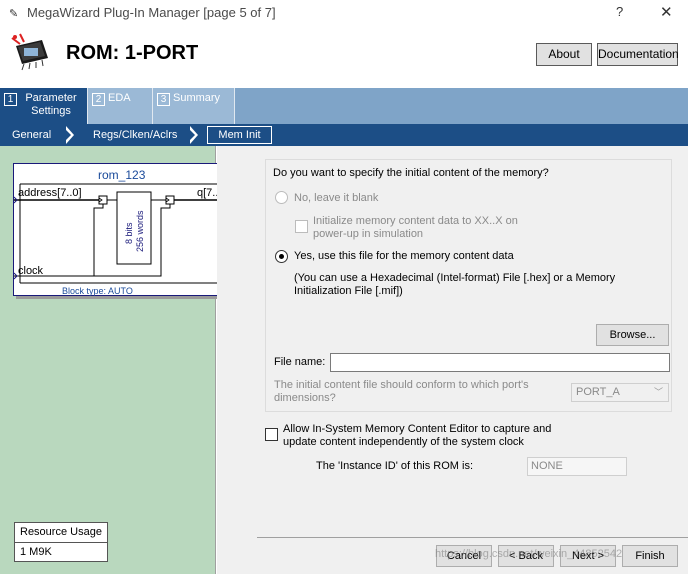 The width and height of the screenshot is (688, 574). I want to click on tab-parameter-settings: 1 Parameter Settings, so click(44, 106).